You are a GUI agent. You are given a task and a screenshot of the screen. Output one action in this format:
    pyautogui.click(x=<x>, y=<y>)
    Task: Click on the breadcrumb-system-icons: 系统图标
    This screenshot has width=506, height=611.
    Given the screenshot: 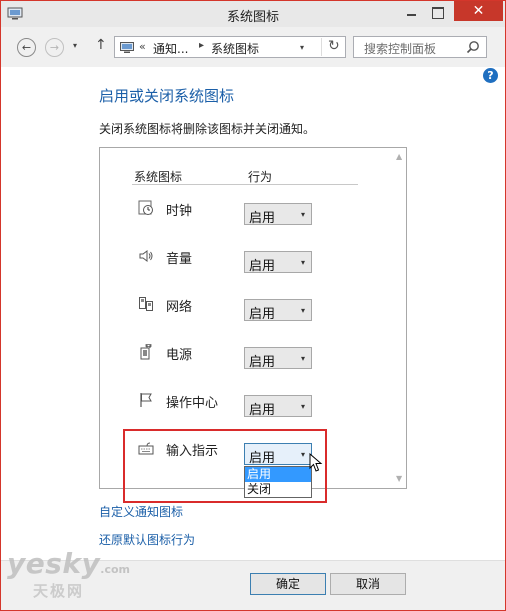 What is the action you would take?
    pyautogui.click(x=235, y=48)
    